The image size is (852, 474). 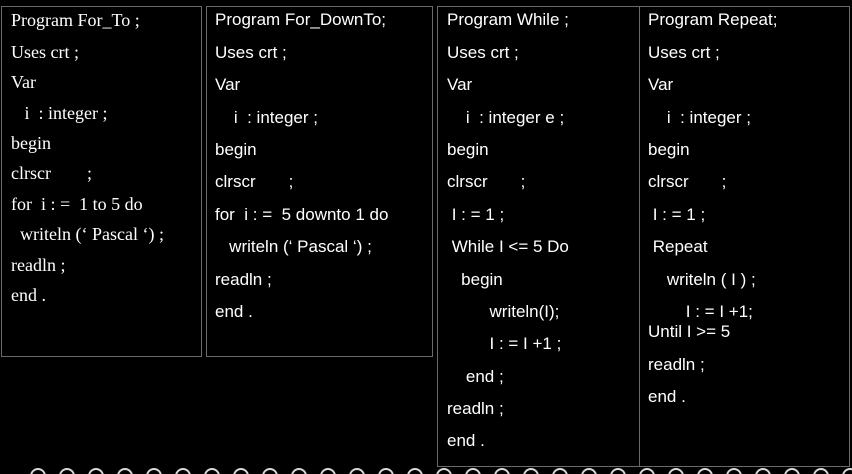 I want to click on code-line: writeln ( I ) ;, so click(x=702, y=279).